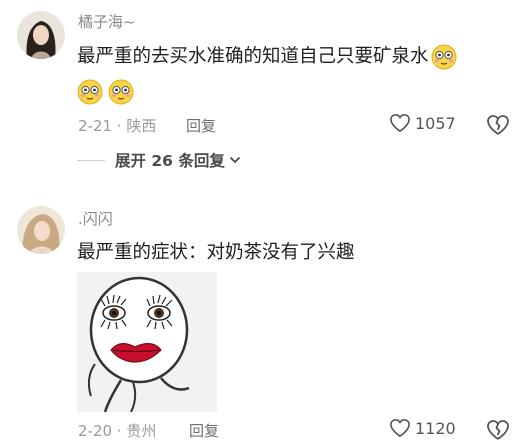  What do you see at coordinates (435, 123) in the screenshot?
I see `like-count: 1057` at bounding box center [435, 123].